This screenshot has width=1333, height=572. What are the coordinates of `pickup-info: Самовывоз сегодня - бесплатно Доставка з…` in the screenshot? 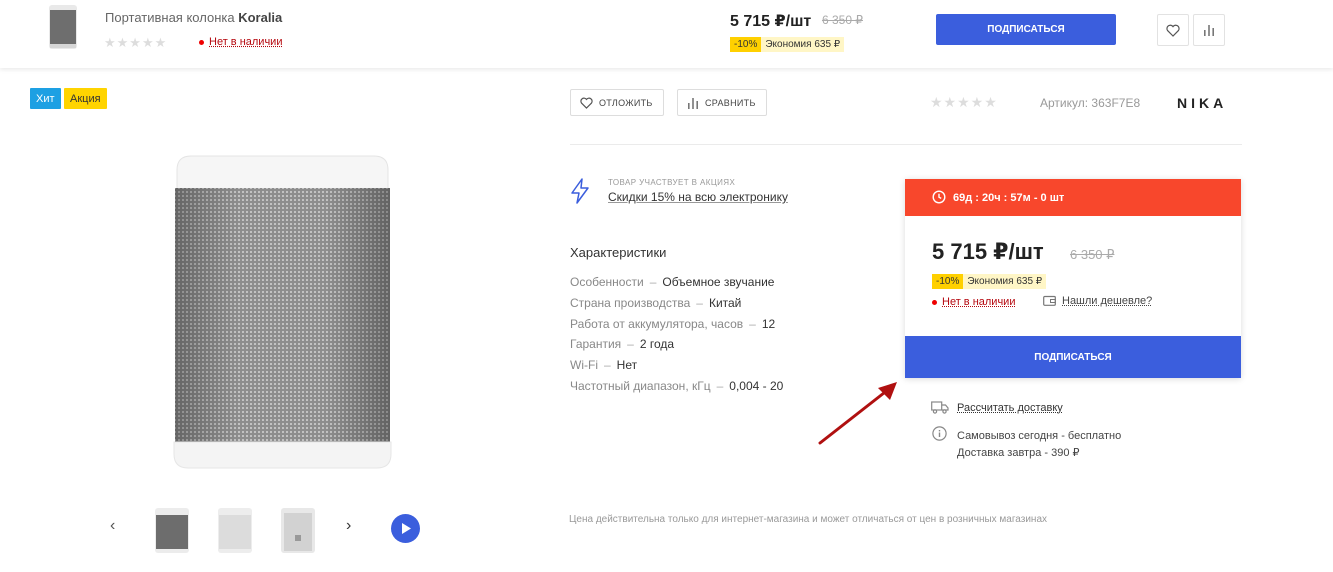 It's located at (1039, 445).